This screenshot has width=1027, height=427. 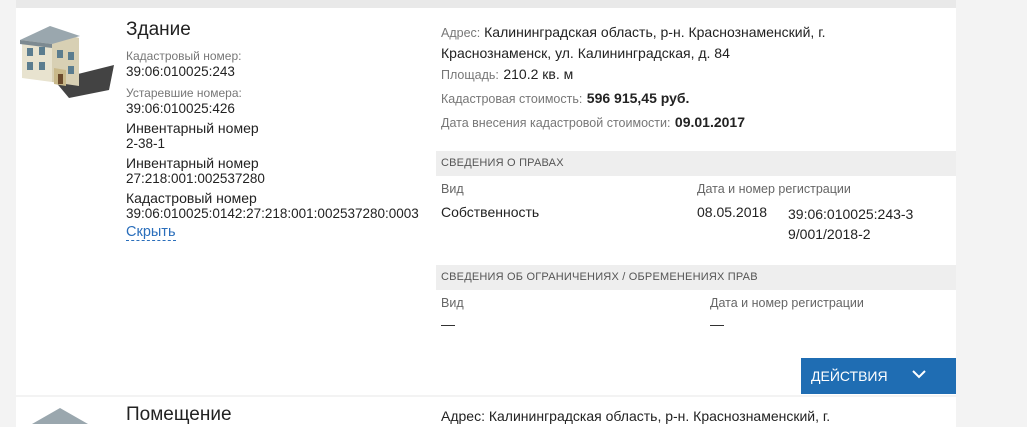 I want to click on cadastral-label: Кадастровый номер:, so click(x=184, y=56).